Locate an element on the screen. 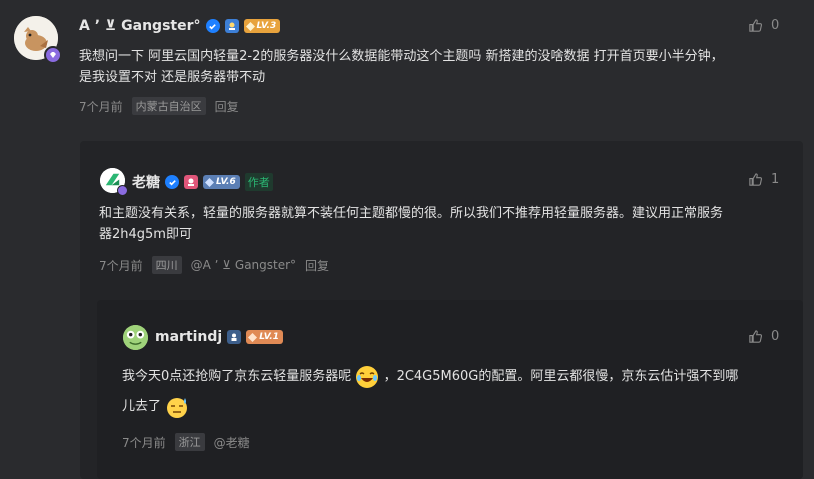  emoji-laugh-icon is located at coordinates (367, 376).